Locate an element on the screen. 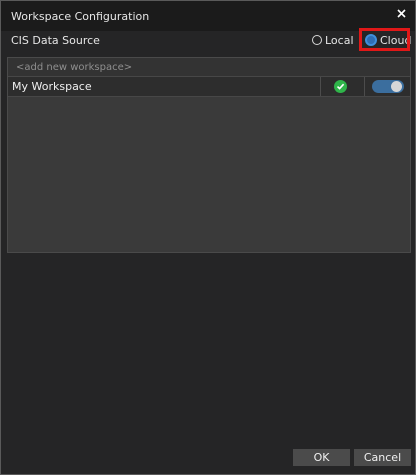 This screenshot has height=475, width=416. radio-cloud-circle is located at coordinates (371, 40).